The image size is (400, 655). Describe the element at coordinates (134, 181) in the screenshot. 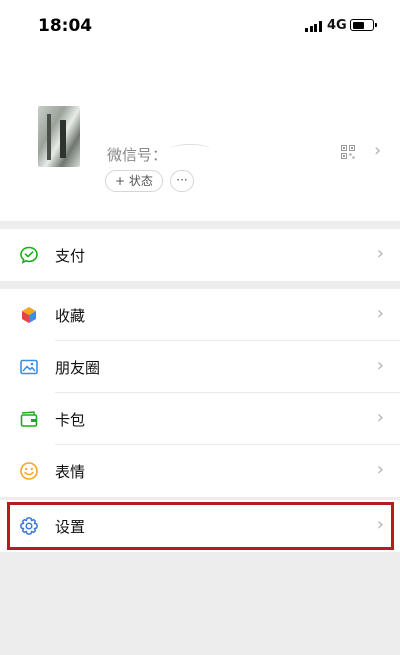

I see `add-status-button: + 状态` at that location.